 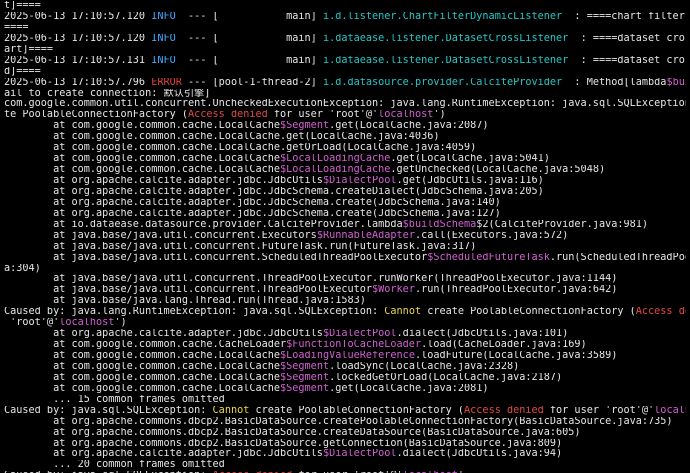 What do you see at coordinates (498, 170) in the screenshot?
I see `log-segment: .getUnchecked(LocalCache.java:5048)` at bounding box center [498, 170].